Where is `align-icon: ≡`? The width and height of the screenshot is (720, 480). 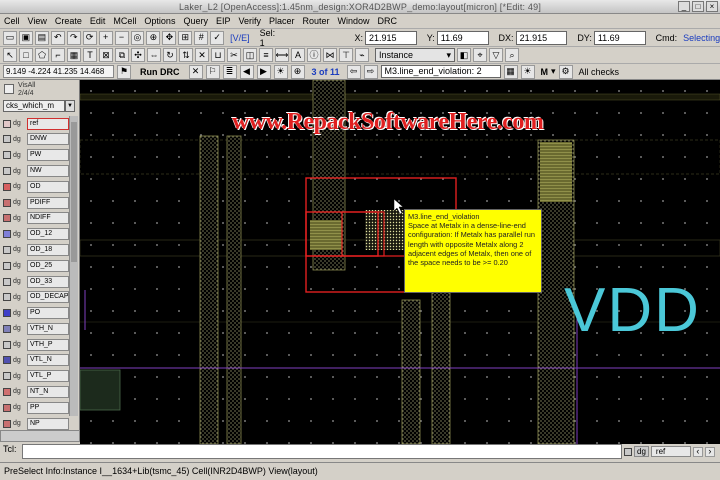
align-icon: ≡ is located at coordinates (266, 55).